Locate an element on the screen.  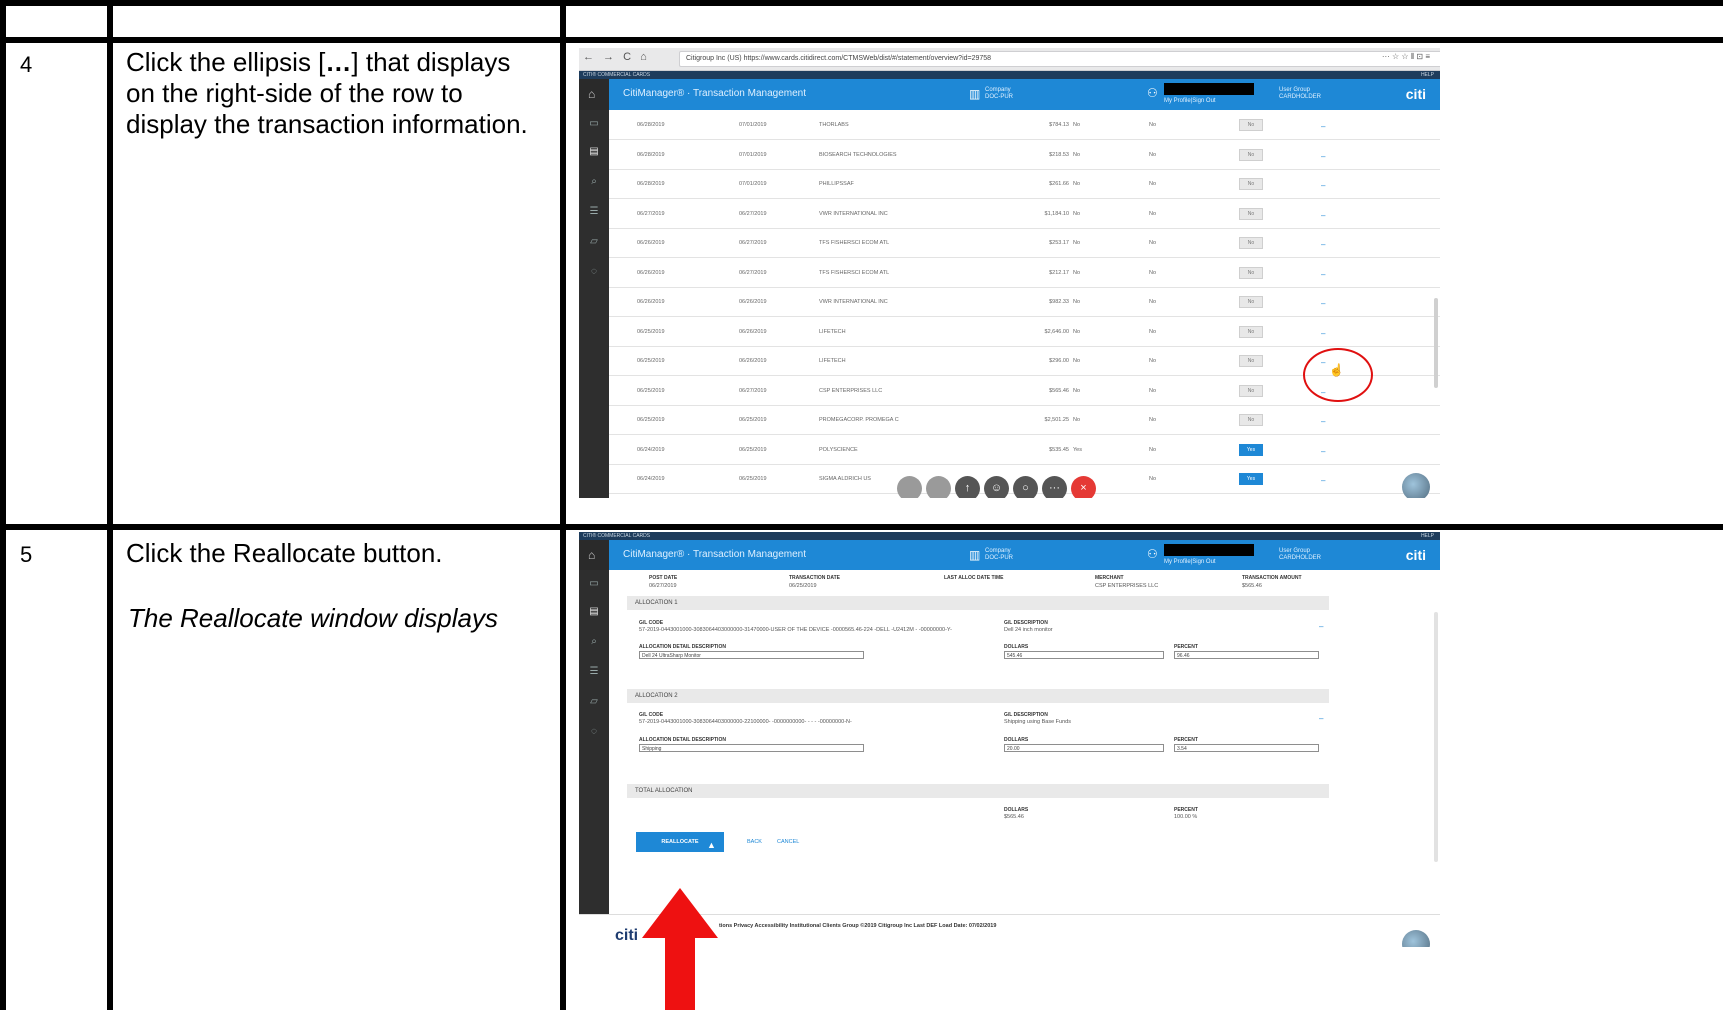
browser-nav-icons: ← → C ⌂ is located at coordinates (616, 57).